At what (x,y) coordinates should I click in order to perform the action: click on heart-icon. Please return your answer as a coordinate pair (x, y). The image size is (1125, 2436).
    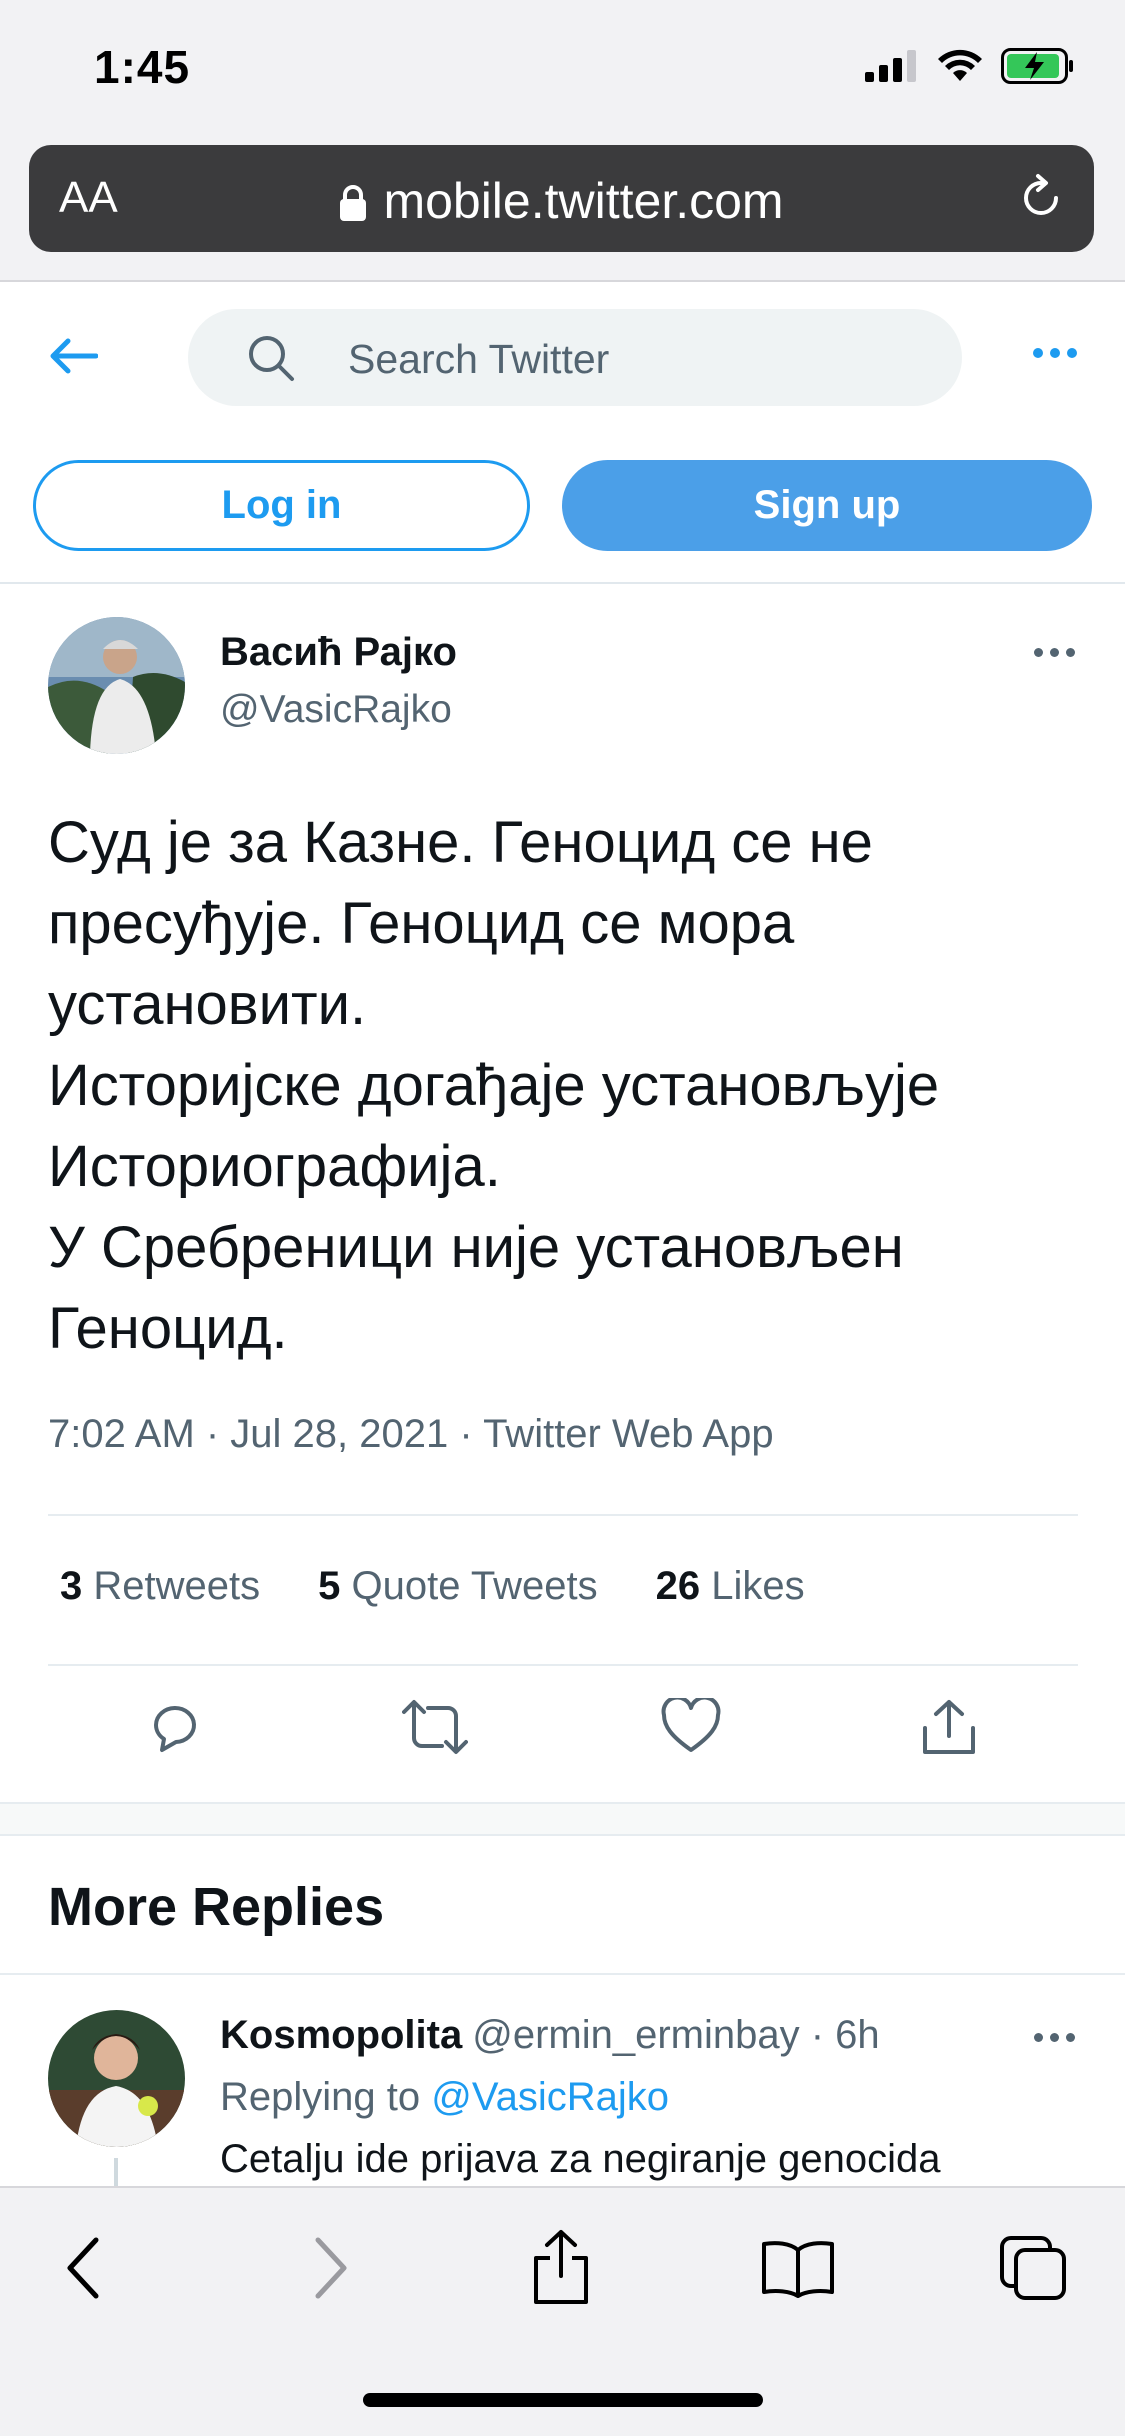
    Looking at the image, I should click on (691, 1726).